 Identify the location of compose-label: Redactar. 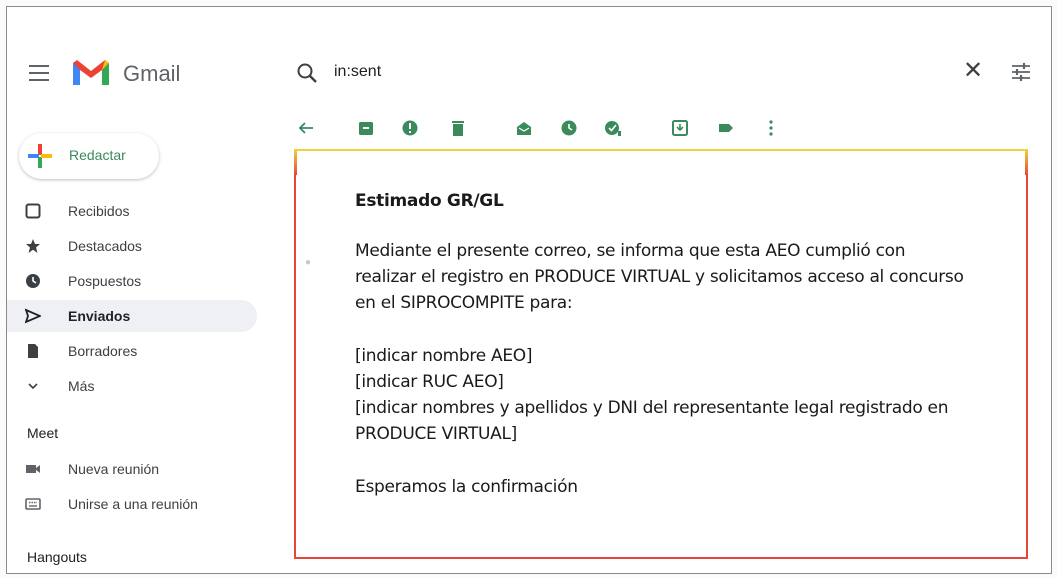
(97, 155).